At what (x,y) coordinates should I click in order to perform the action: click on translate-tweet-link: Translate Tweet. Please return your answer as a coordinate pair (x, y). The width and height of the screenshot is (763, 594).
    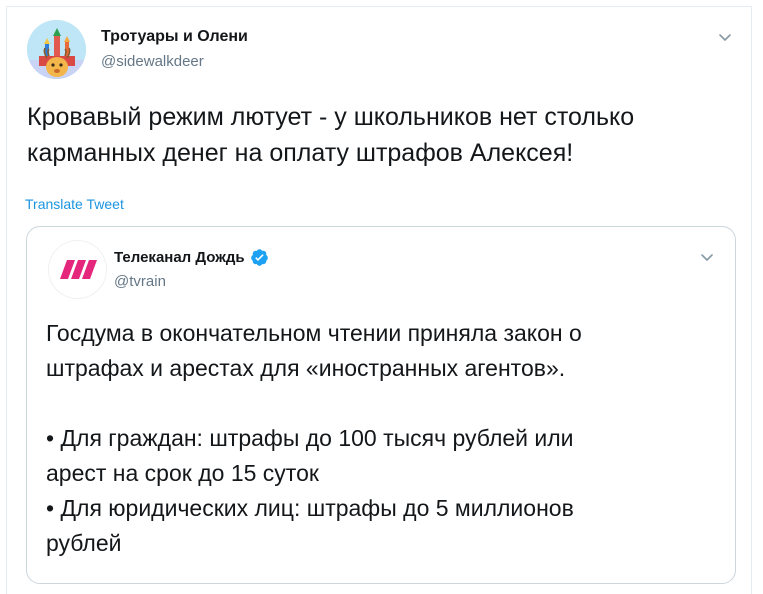
    Looking at the image, I should click on (74, 204).